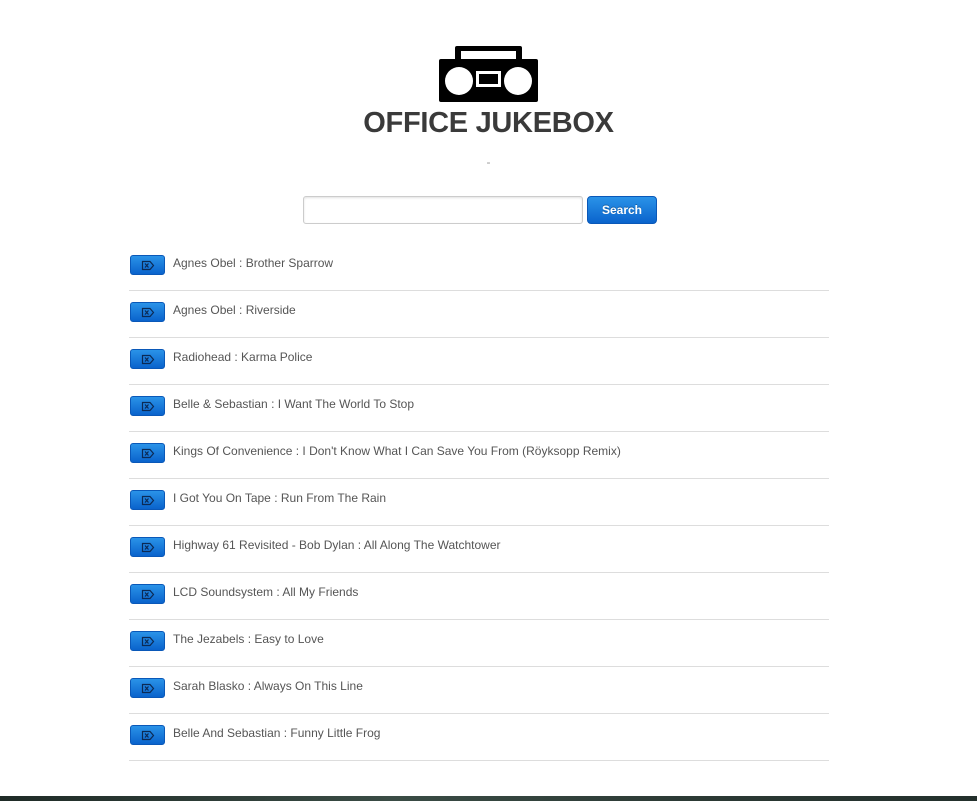  I want to click on app-header: OFFICE JUKEBOX, so click(488, 92).